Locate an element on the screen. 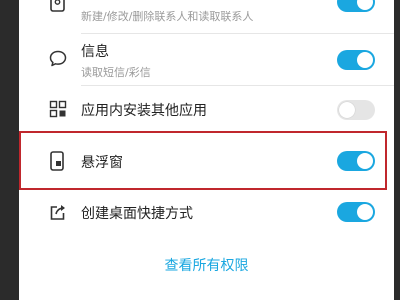 The image size is (400, 300). share-shortcut-icon is located at coordinates (58, 212).